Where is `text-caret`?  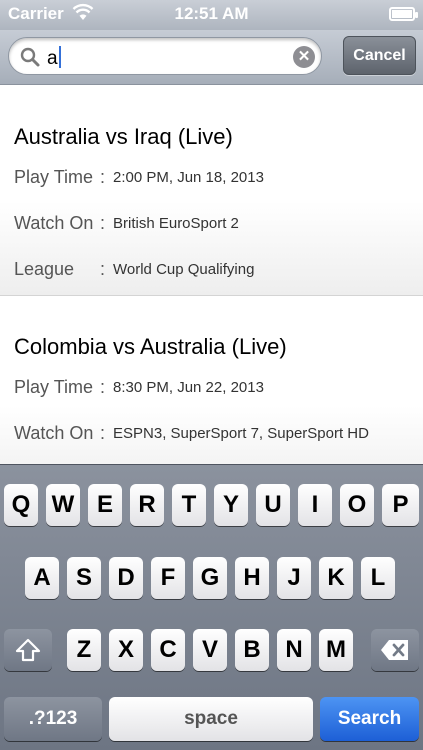
text-caret is located at coordinates (59, 57).